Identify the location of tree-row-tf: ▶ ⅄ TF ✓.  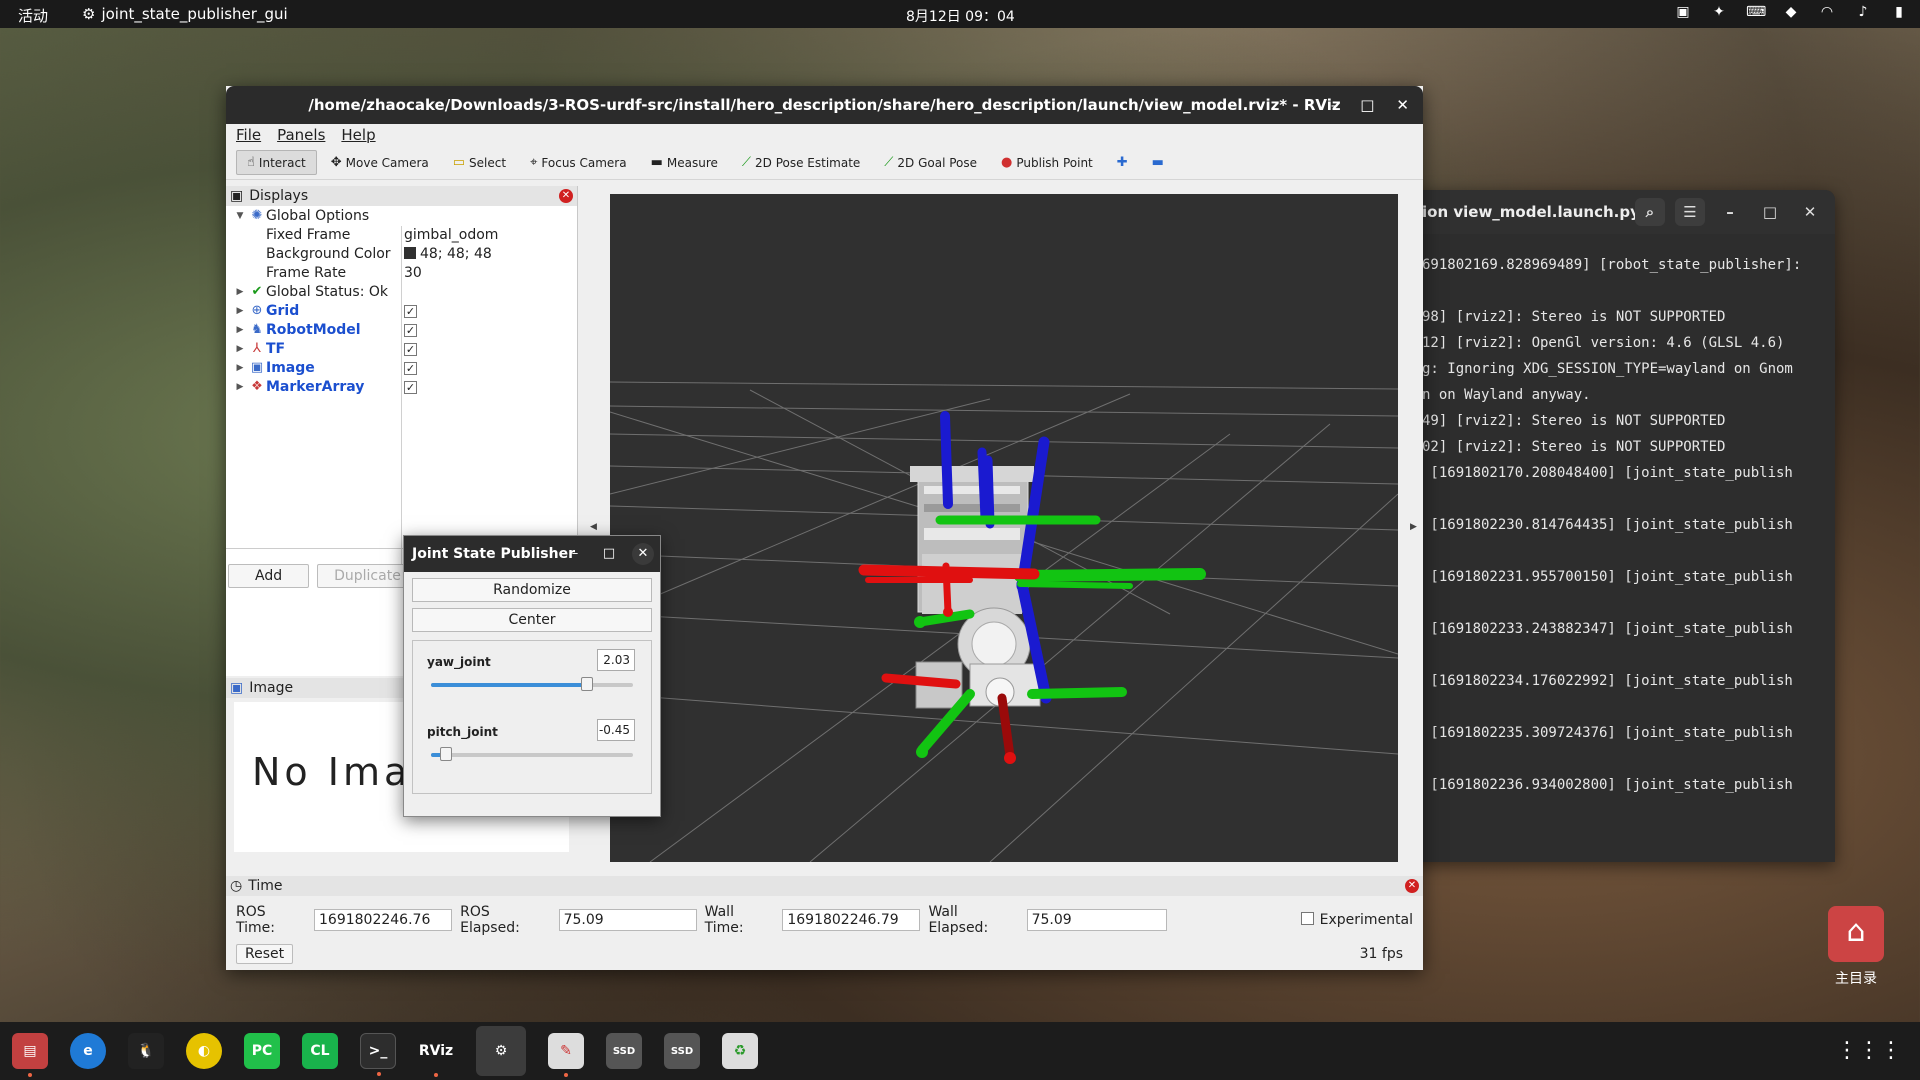
(401, 348).